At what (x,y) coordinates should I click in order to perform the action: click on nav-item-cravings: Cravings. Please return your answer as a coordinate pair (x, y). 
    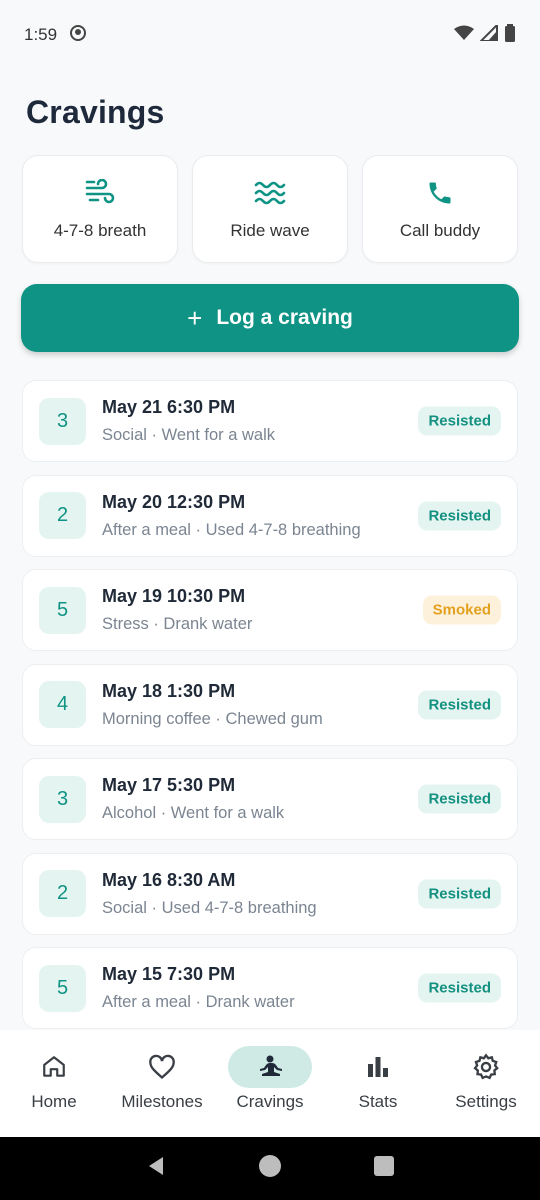
    Looking at the image, I should click on (270, 1083).